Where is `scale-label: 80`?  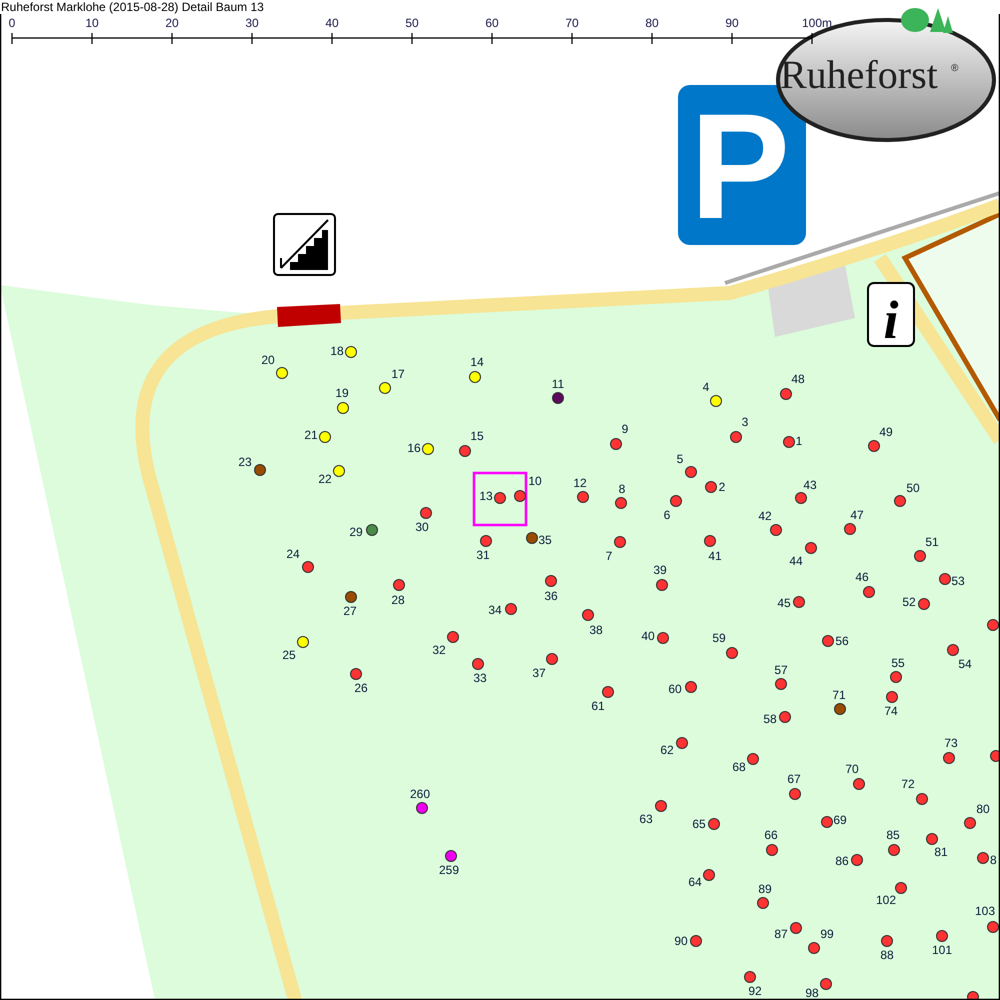
scale-label: 80 is located at coordinates (652, 23).